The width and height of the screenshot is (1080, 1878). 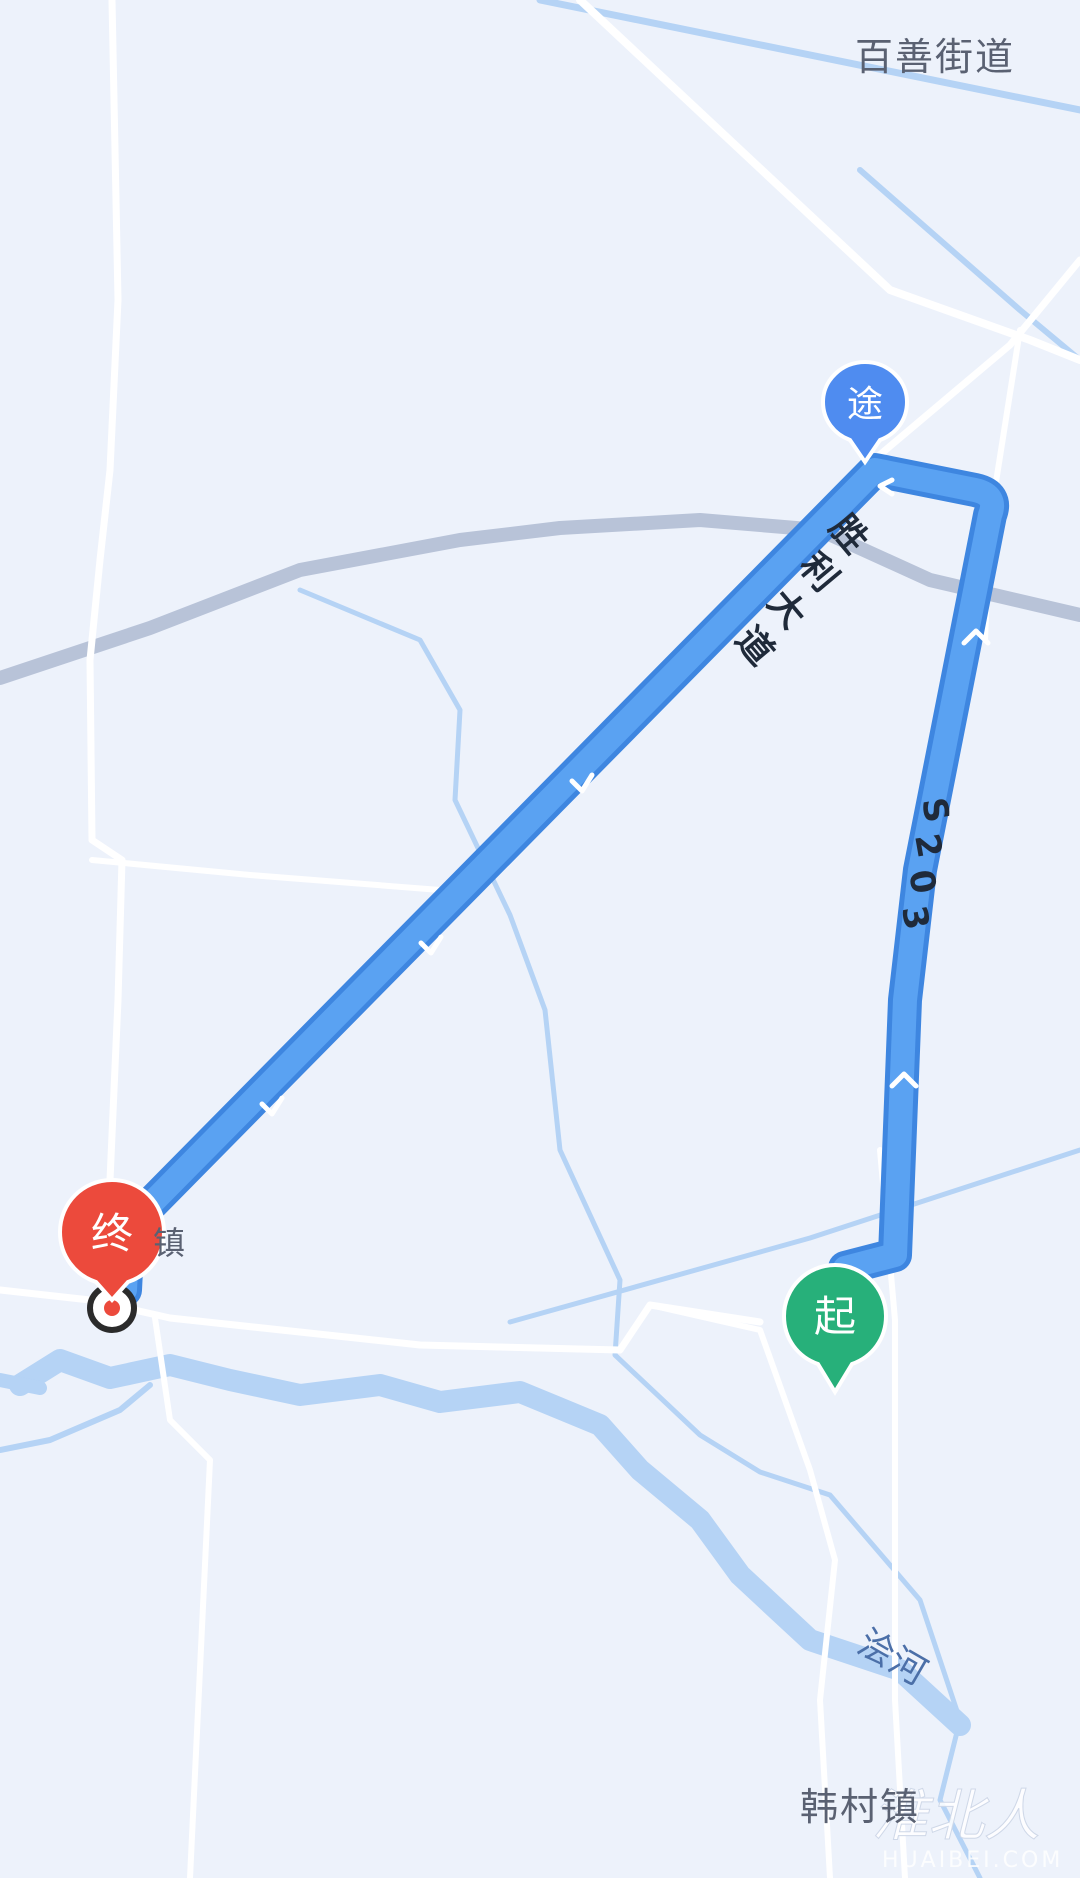 What do you see at coordinates (865, 404) in the screenshot?
I see `waypoint-label: 途` at bounding box center [865, 404].